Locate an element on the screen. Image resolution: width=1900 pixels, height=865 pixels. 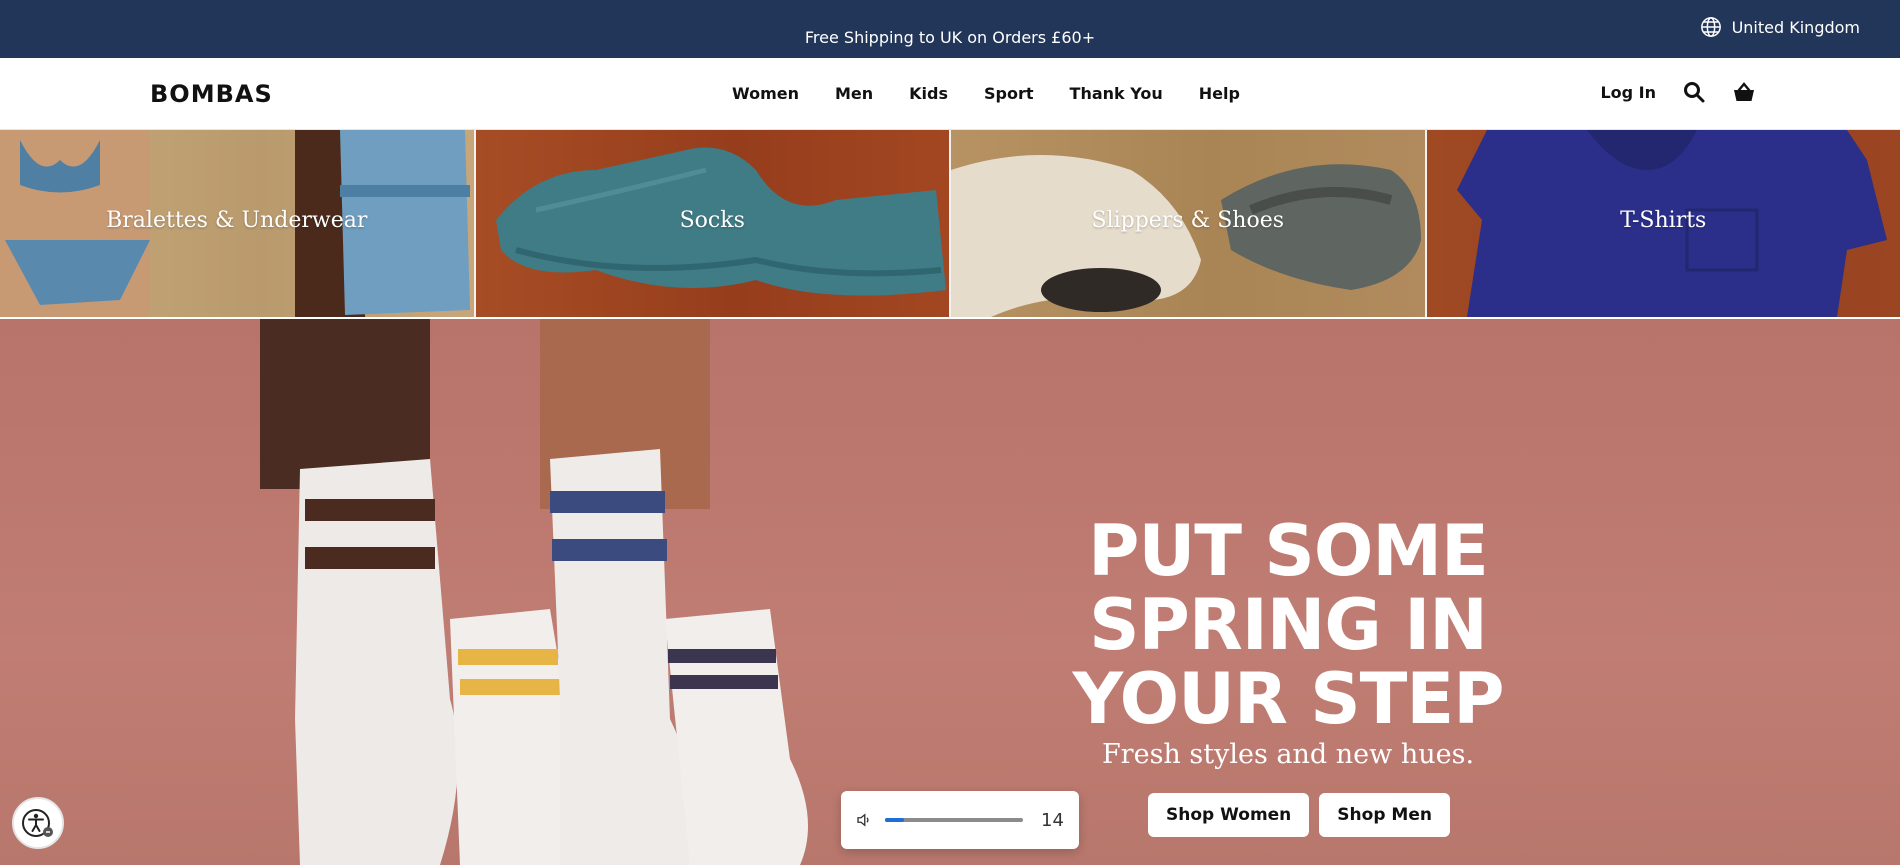
category-label: Slippers & Shoes is located at coordinates (1188, 220).